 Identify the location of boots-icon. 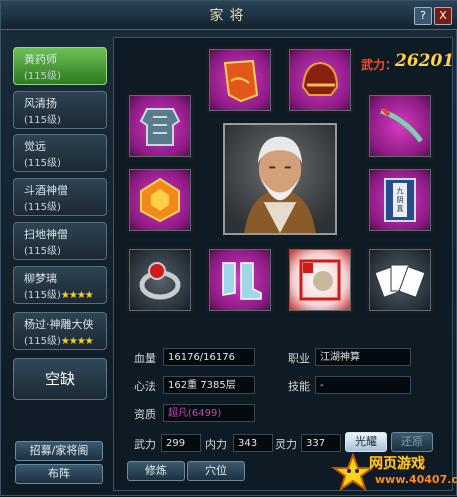
(242, 281).